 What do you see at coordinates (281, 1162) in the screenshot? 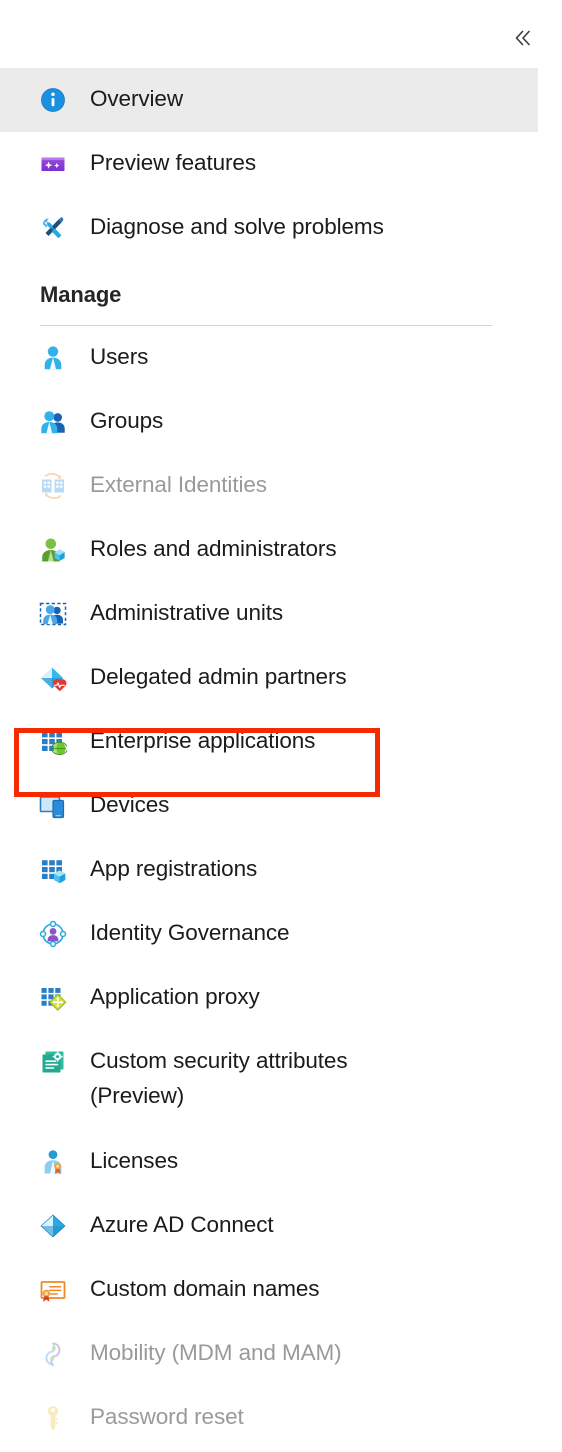
I see `sidebar-item-licenses: Licenses` at bounding box center [281, 1162].